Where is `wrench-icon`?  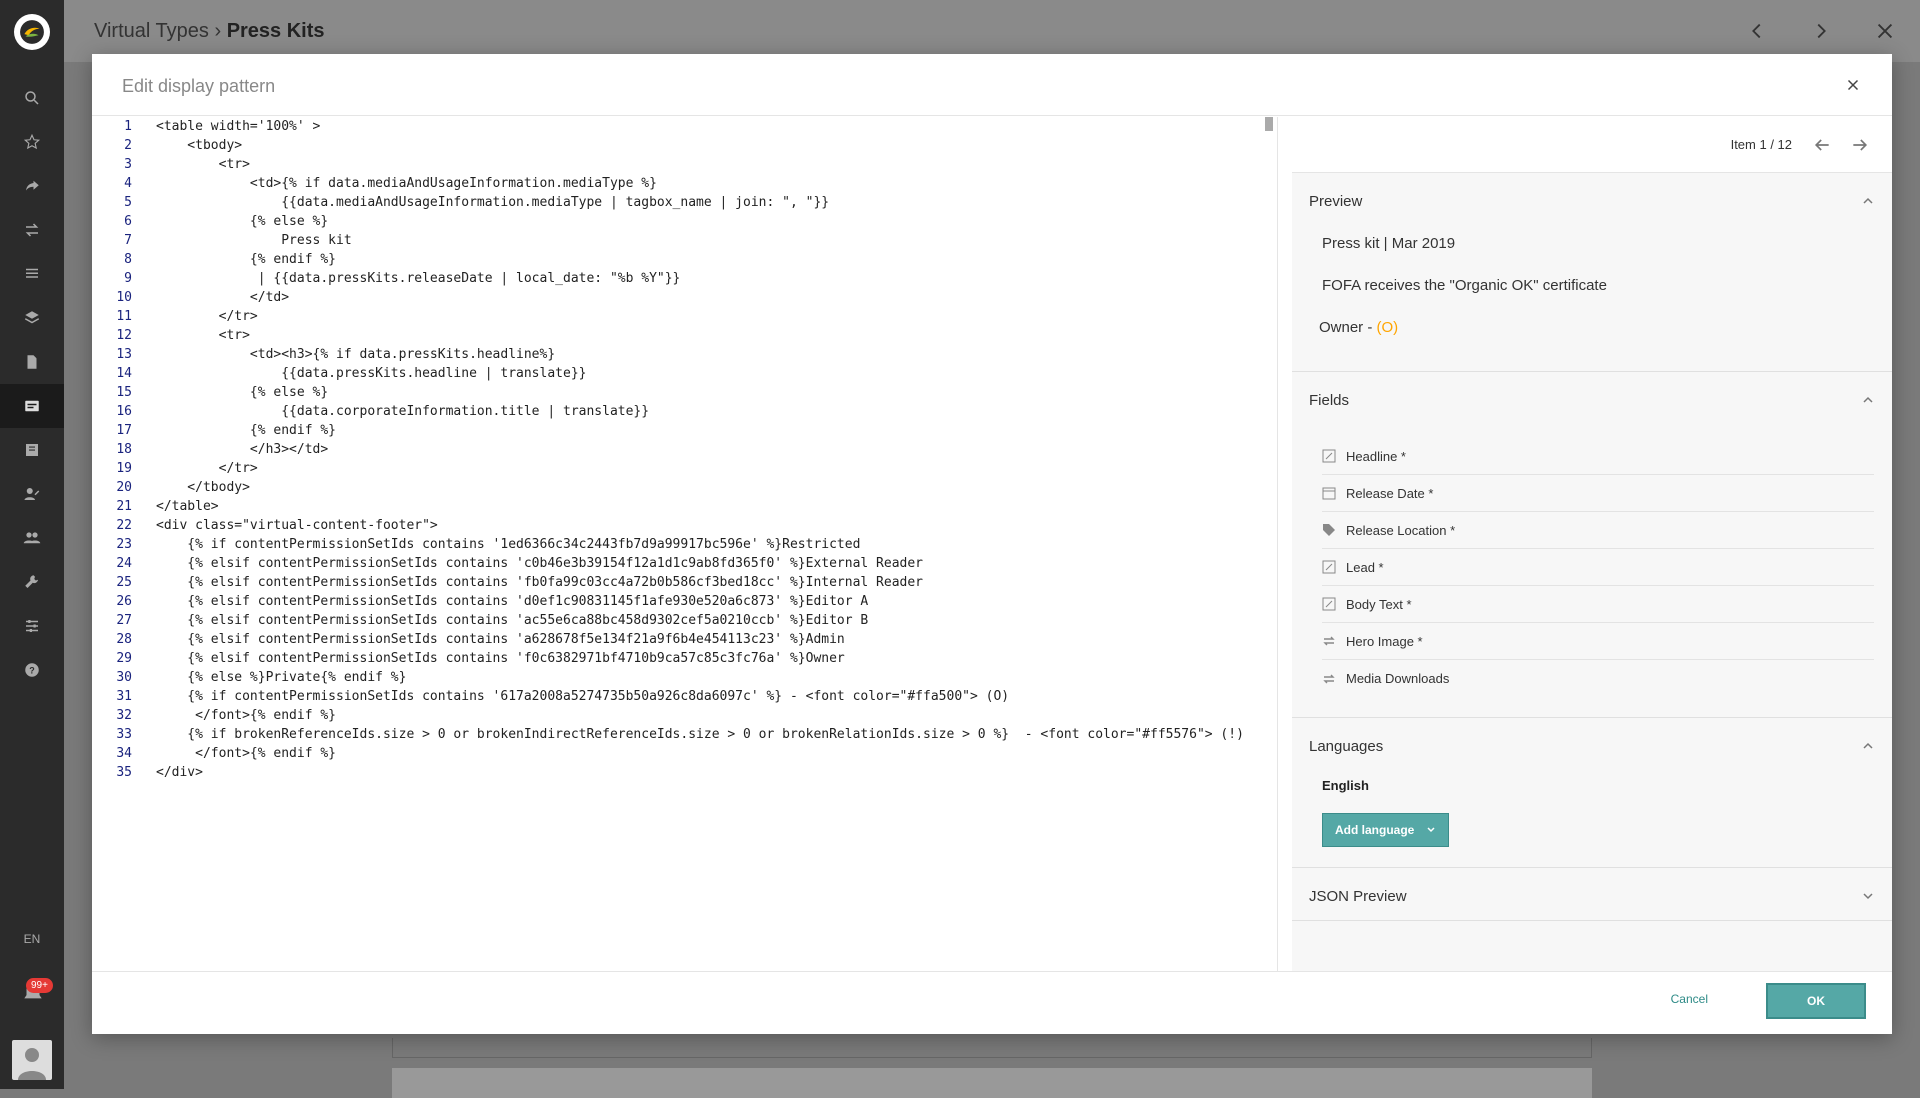
wrench-icon is located at coordinates (32, 582).